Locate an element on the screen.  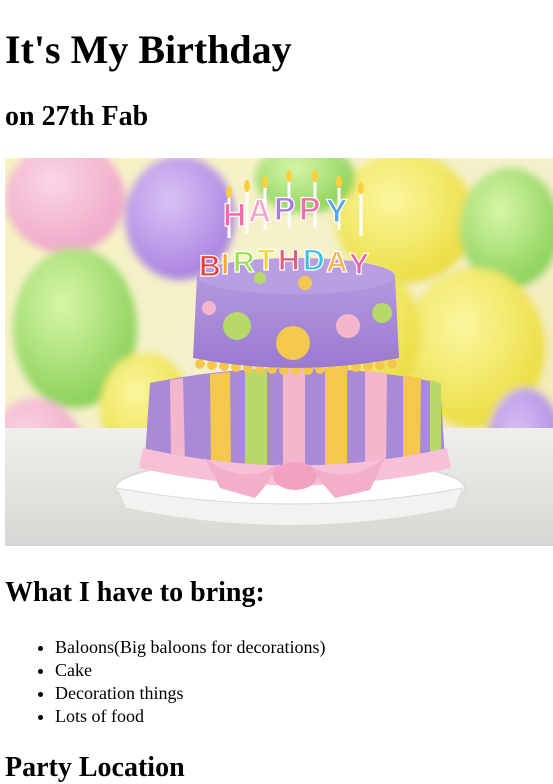
svg-text: H is located at coordinates (289, 260).